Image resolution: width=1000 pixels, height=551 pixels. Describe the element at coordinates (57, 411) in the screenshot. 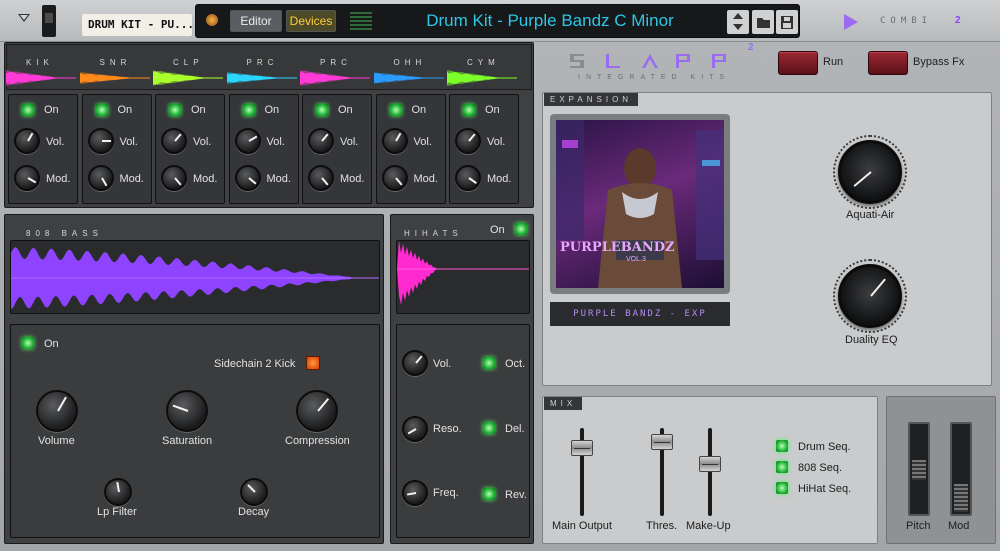

I see `bass-volume-knob` at that location.